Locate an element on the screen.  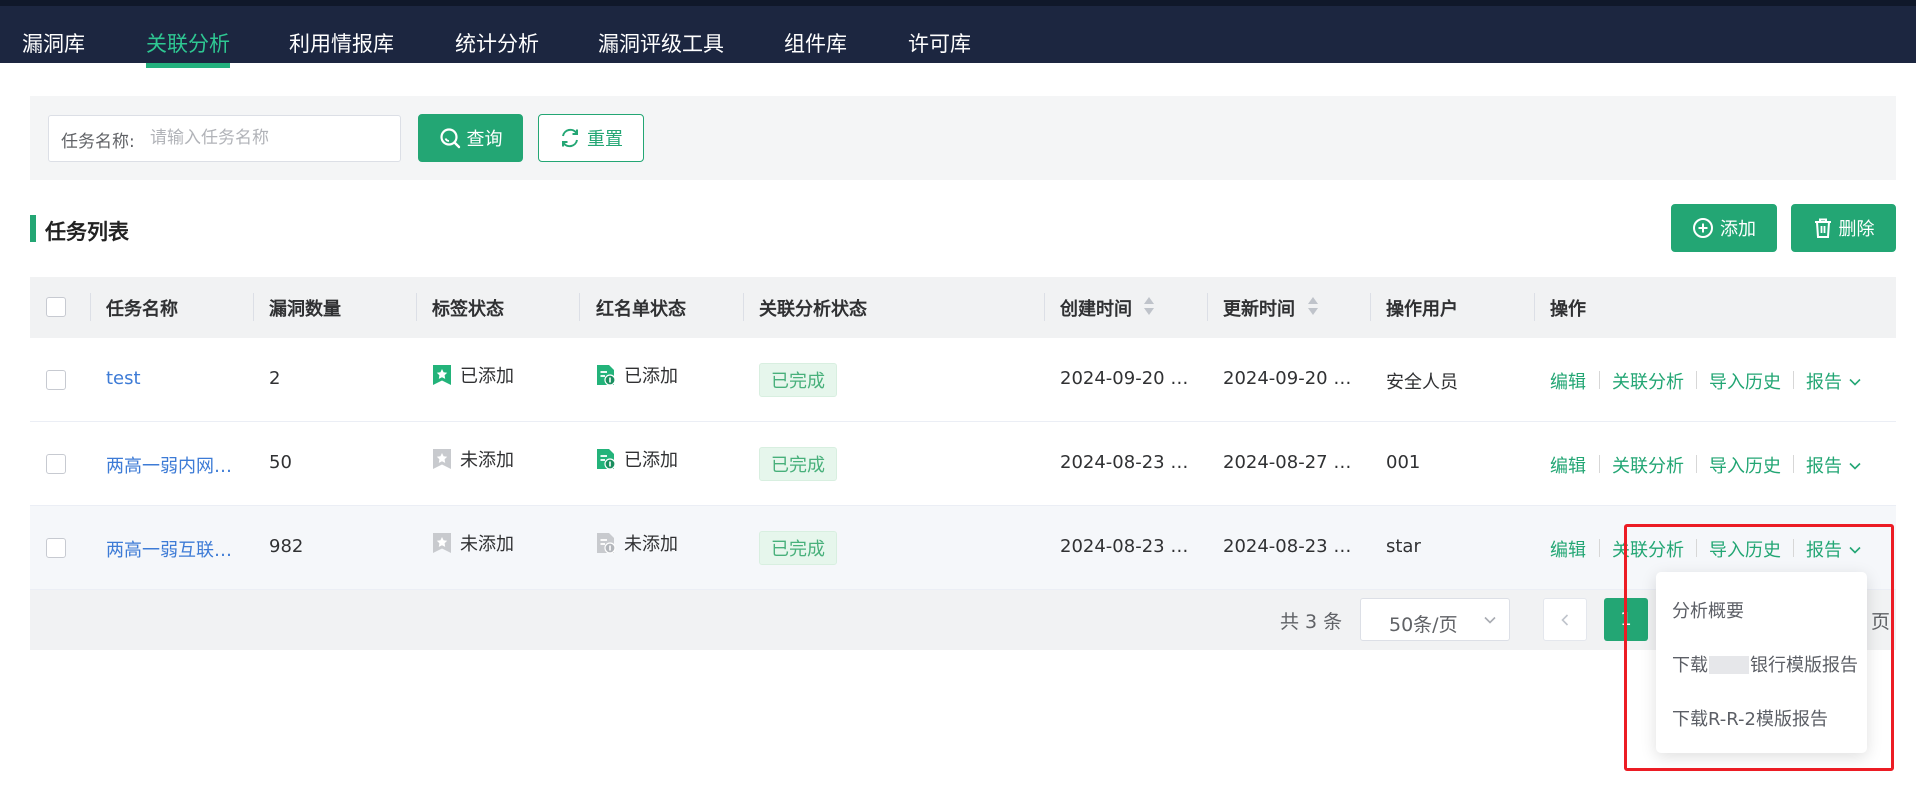
reset-button-label: 重置 is located at coordinates (605, 139).